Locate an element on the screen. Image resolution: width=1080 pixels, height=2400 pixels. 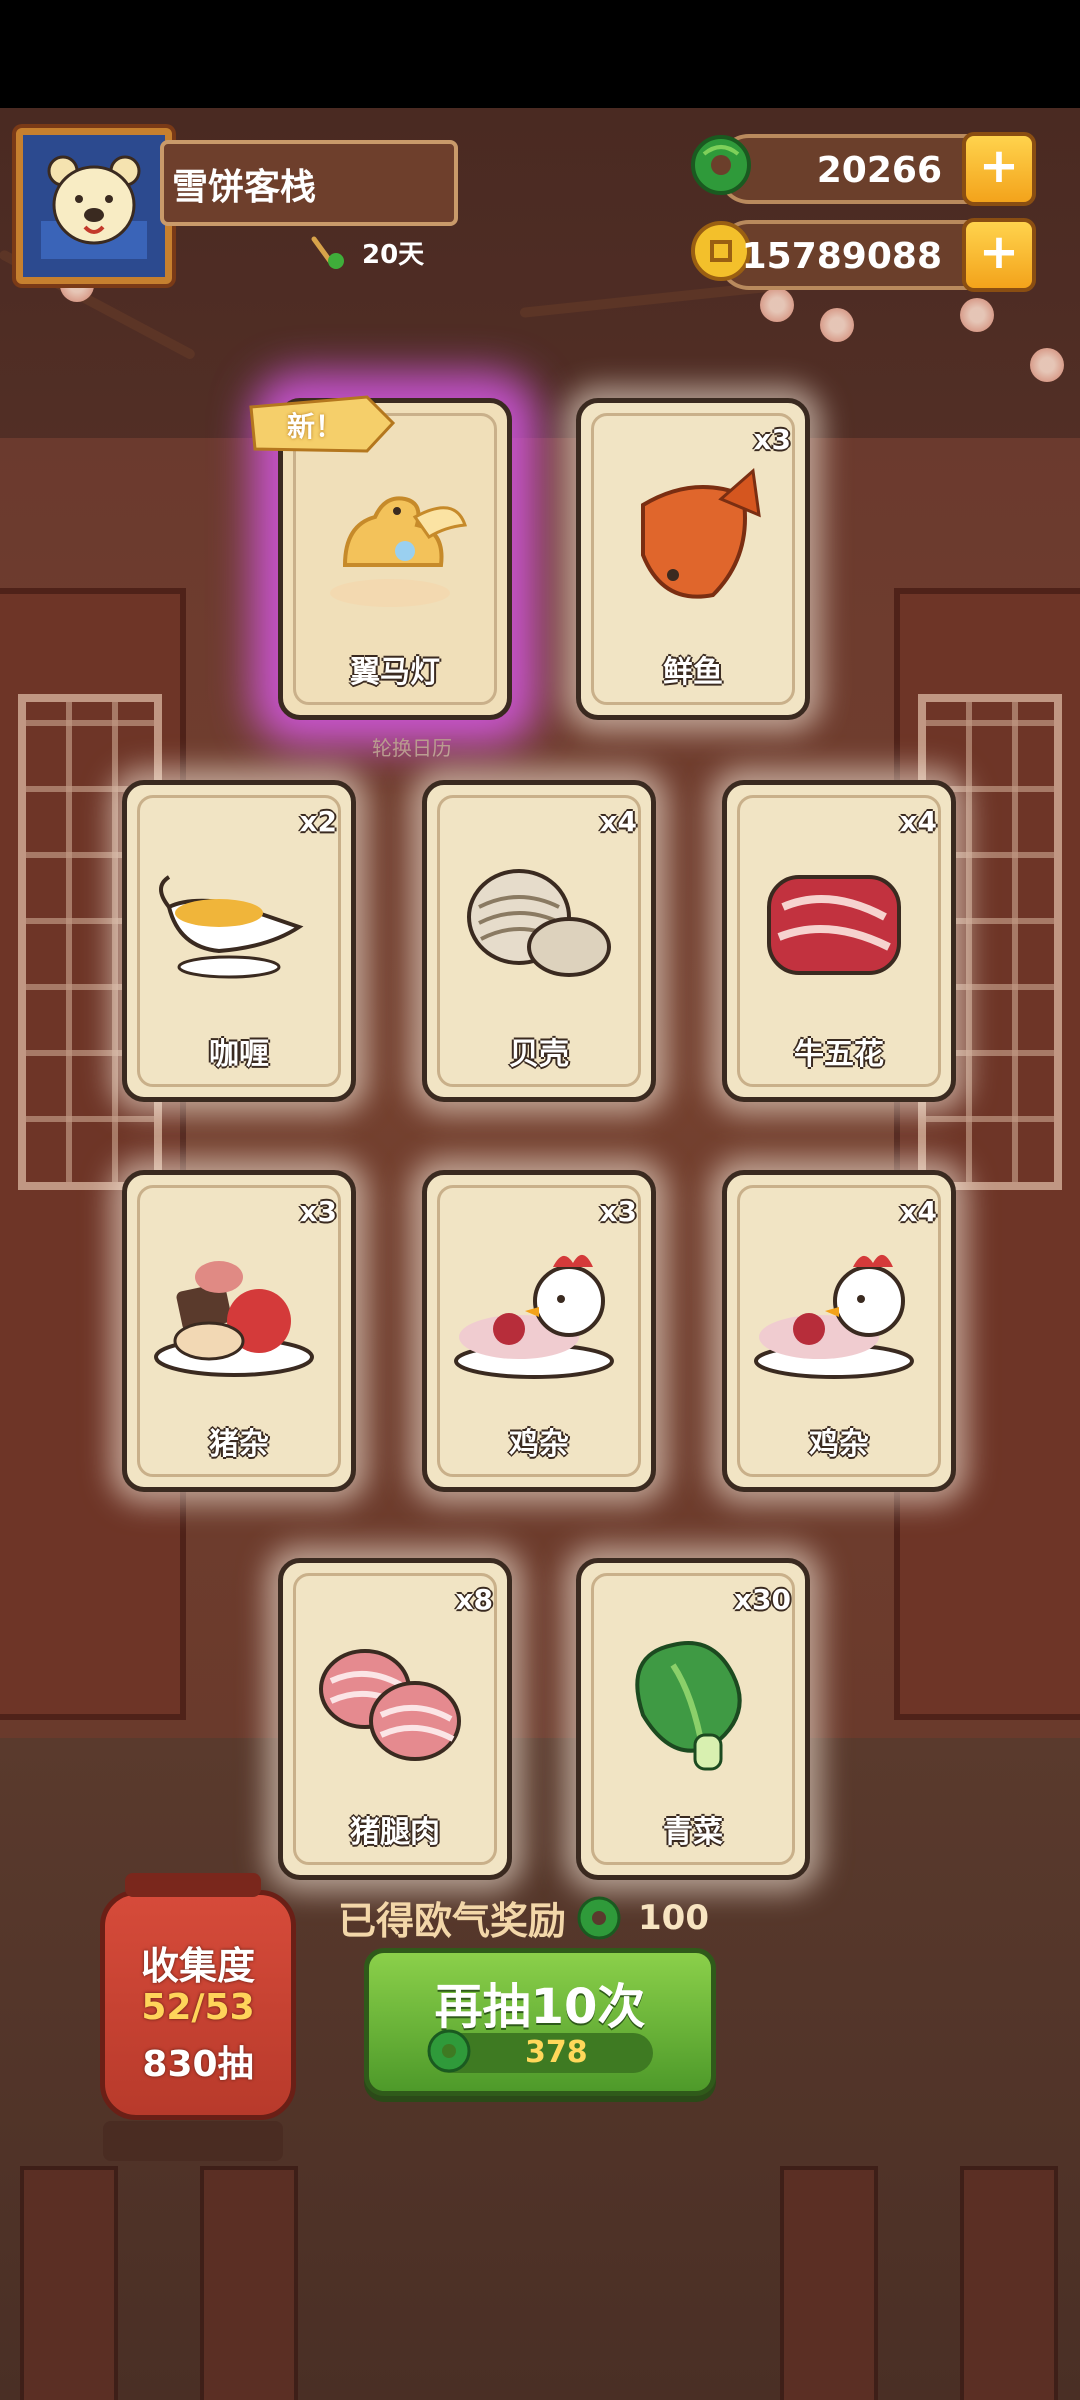
bear-avatar-icon is located at coordinates (94, 207).